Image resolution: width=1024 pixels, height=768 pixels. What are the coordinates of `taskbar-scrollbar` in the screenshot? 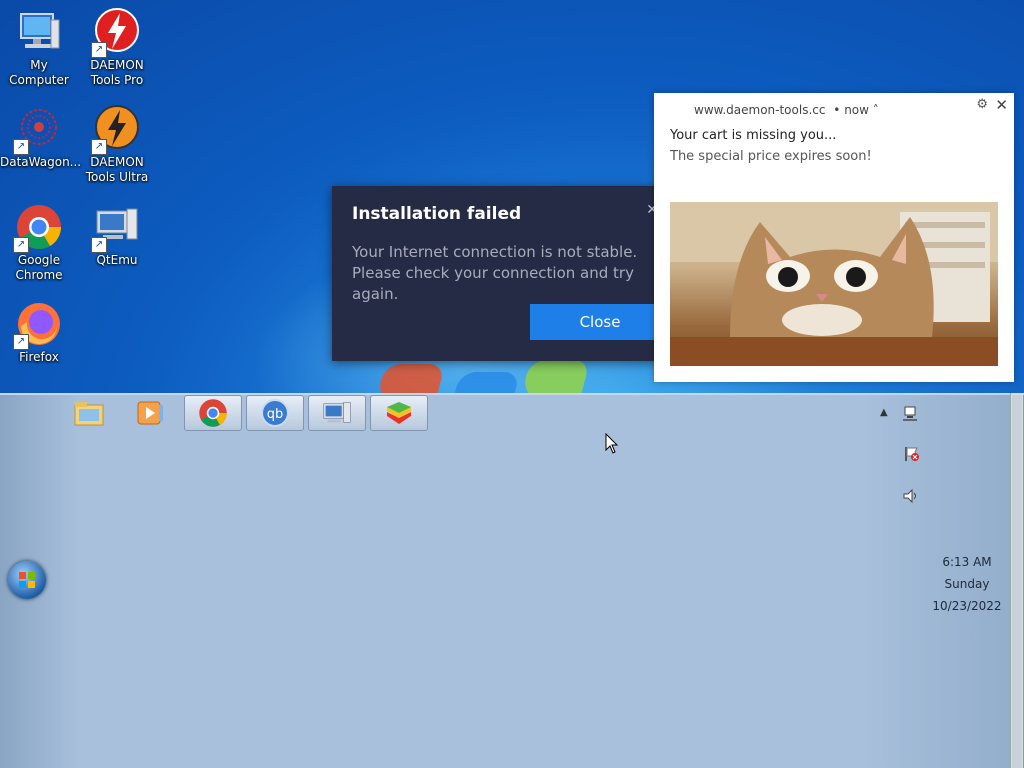 It's located at (1016, 580).